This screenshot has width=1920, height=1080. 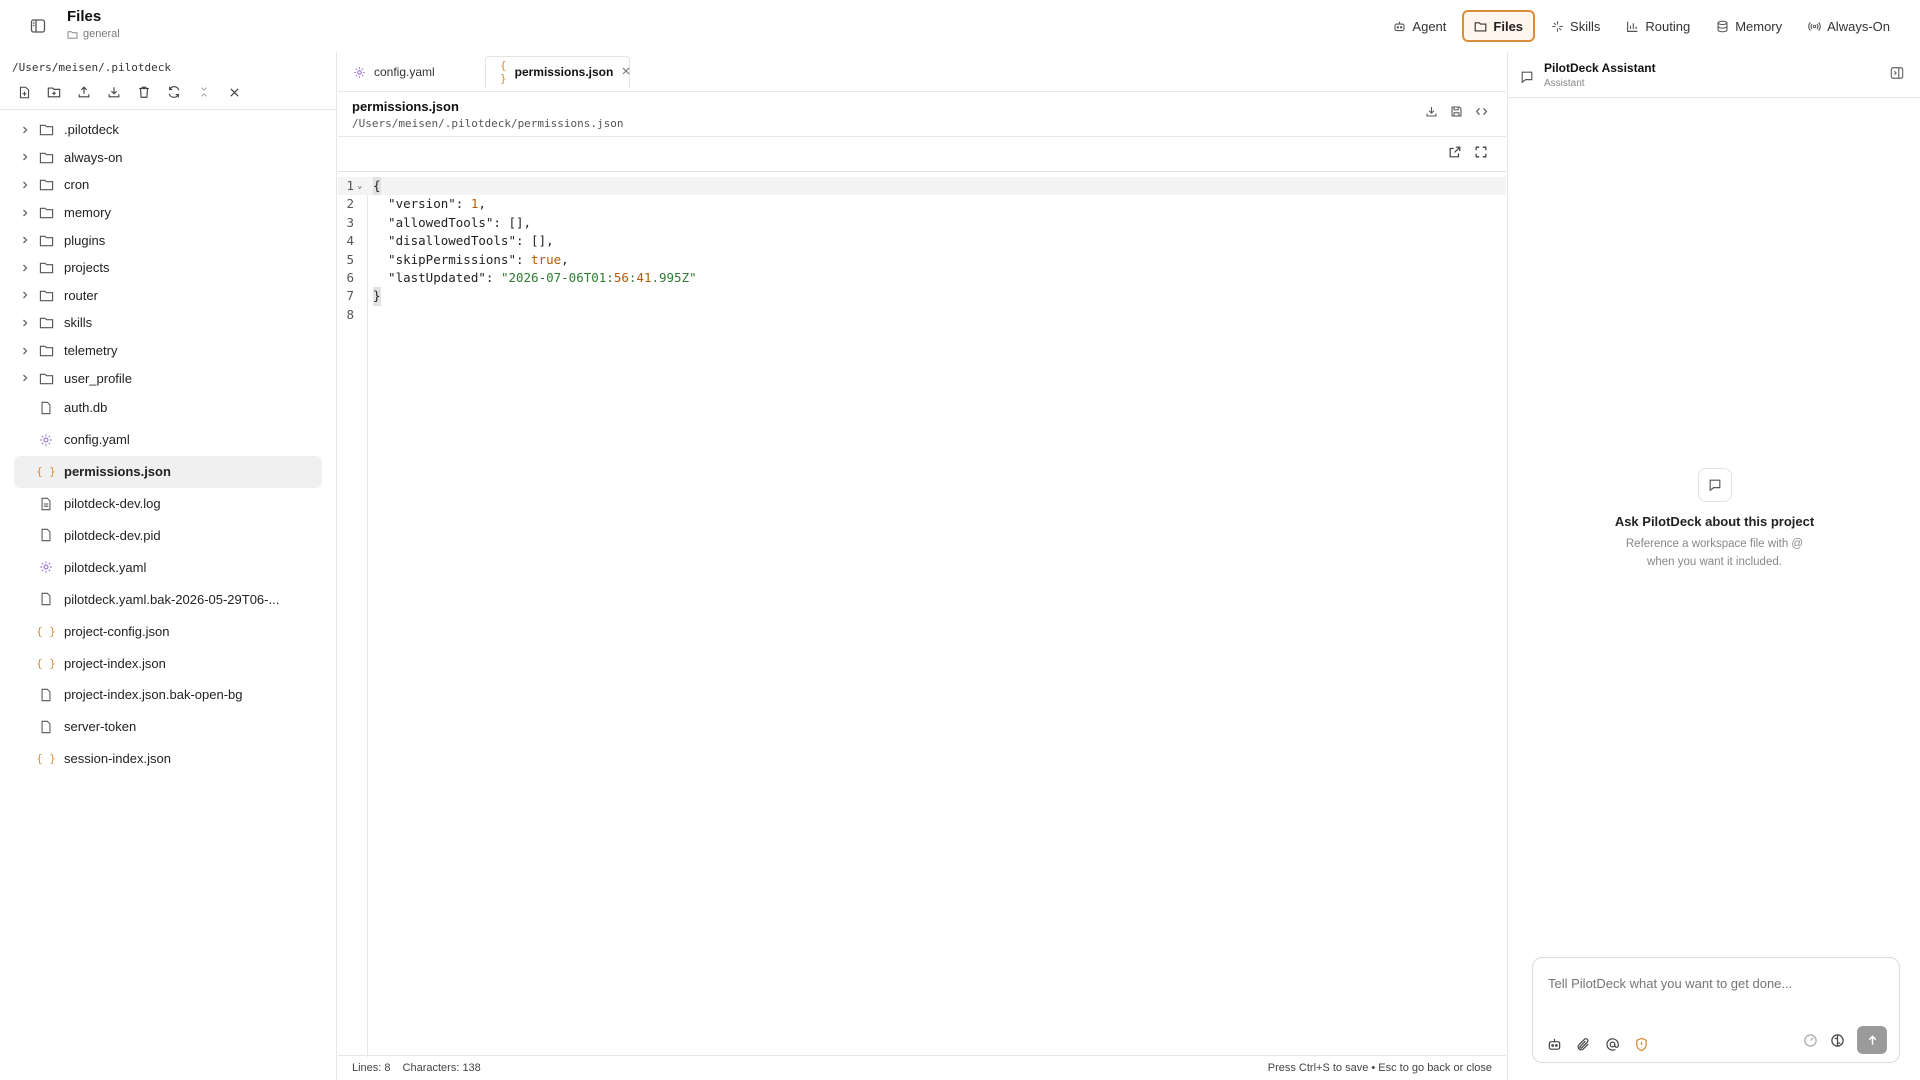 I want to click on tree-file-config-yaml: config.yaml, so click(x=168, y=440).